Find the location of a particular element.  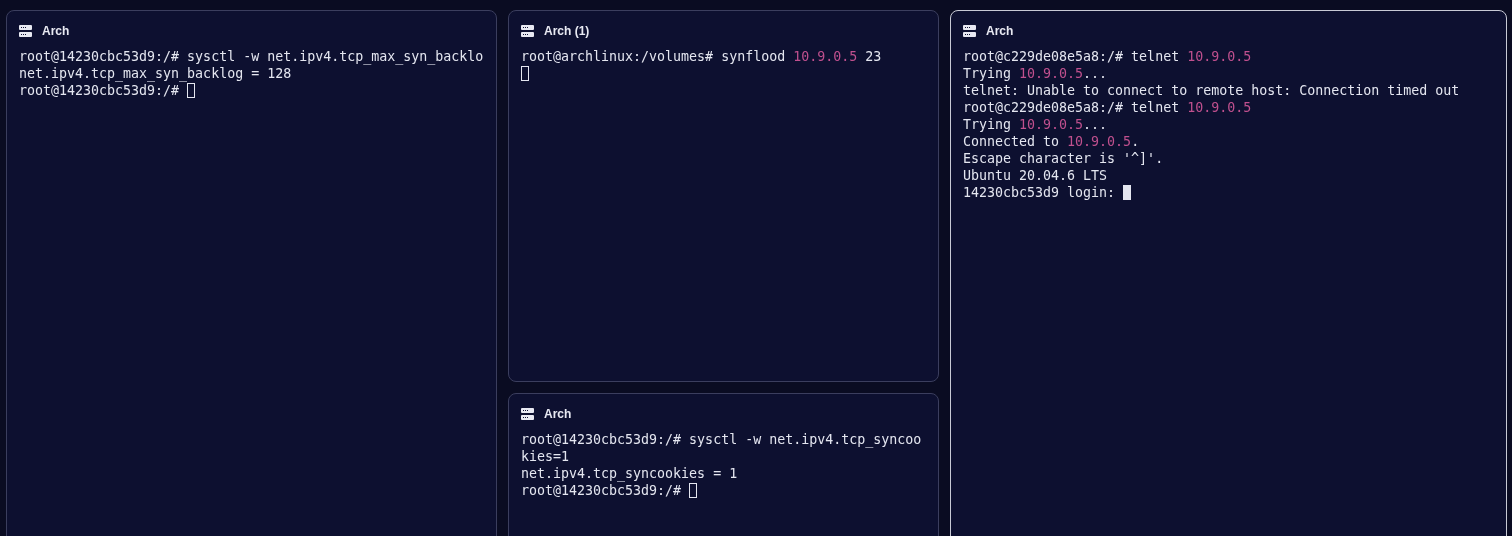

terminal-line: Connected to 10.9.0.5. is located at coordinates (1052, 141).